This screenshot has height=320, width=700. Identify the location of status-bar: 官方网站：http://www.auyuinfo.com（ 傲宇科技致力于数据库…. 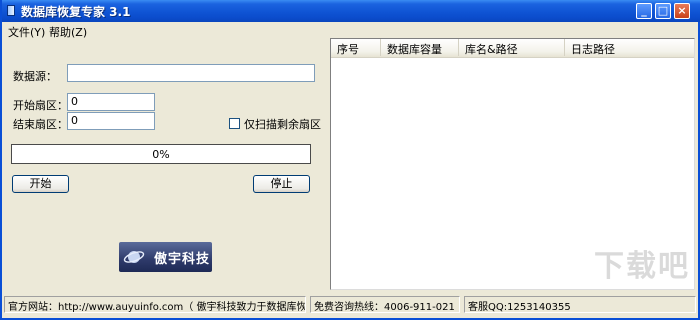
(350, 304).